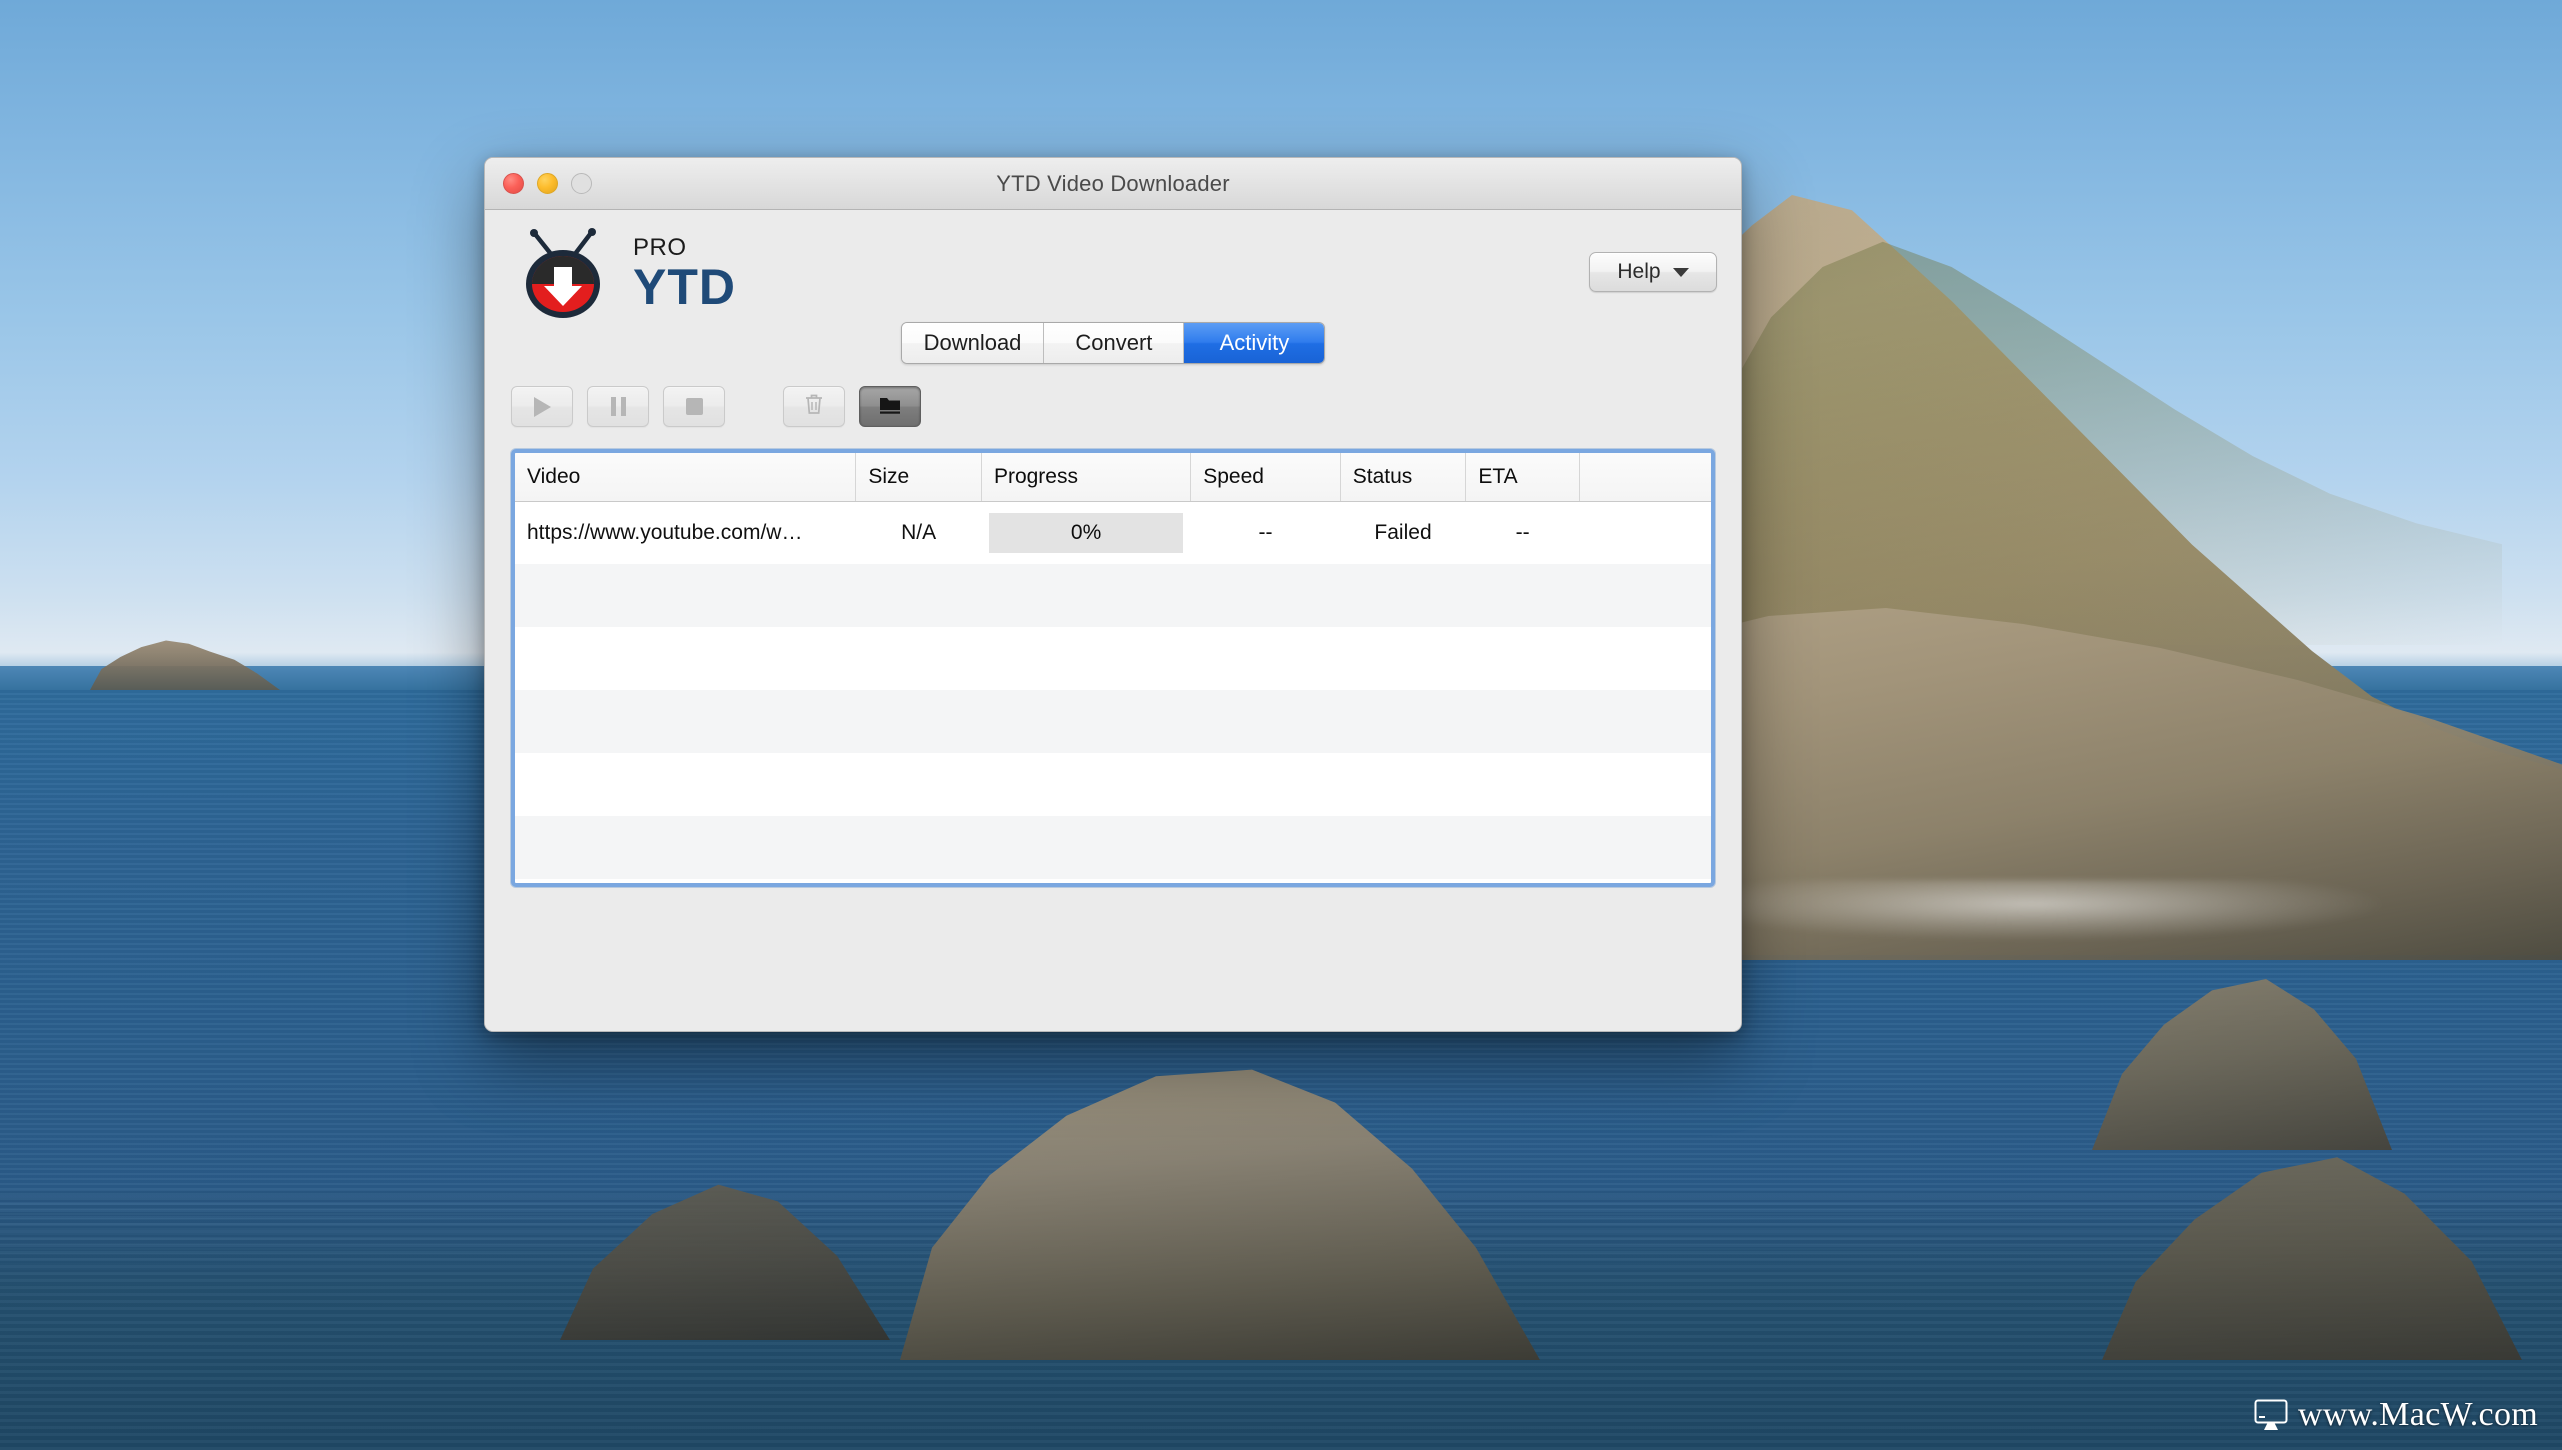 This screenshot has height=1450, width=2562. I want to click on column-header-speed: Speed, so click(1265, 477).